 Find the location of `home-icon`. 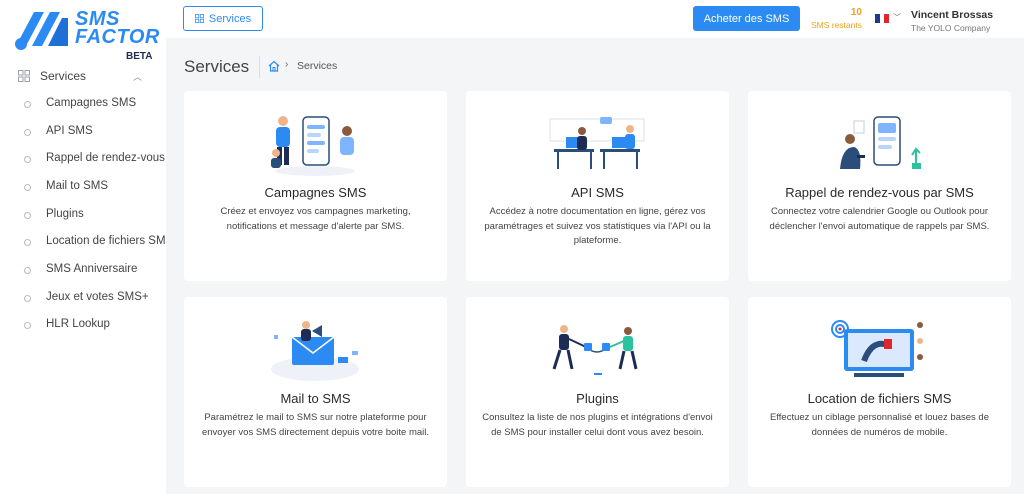

home-icon is located at coordinates (274, 66).